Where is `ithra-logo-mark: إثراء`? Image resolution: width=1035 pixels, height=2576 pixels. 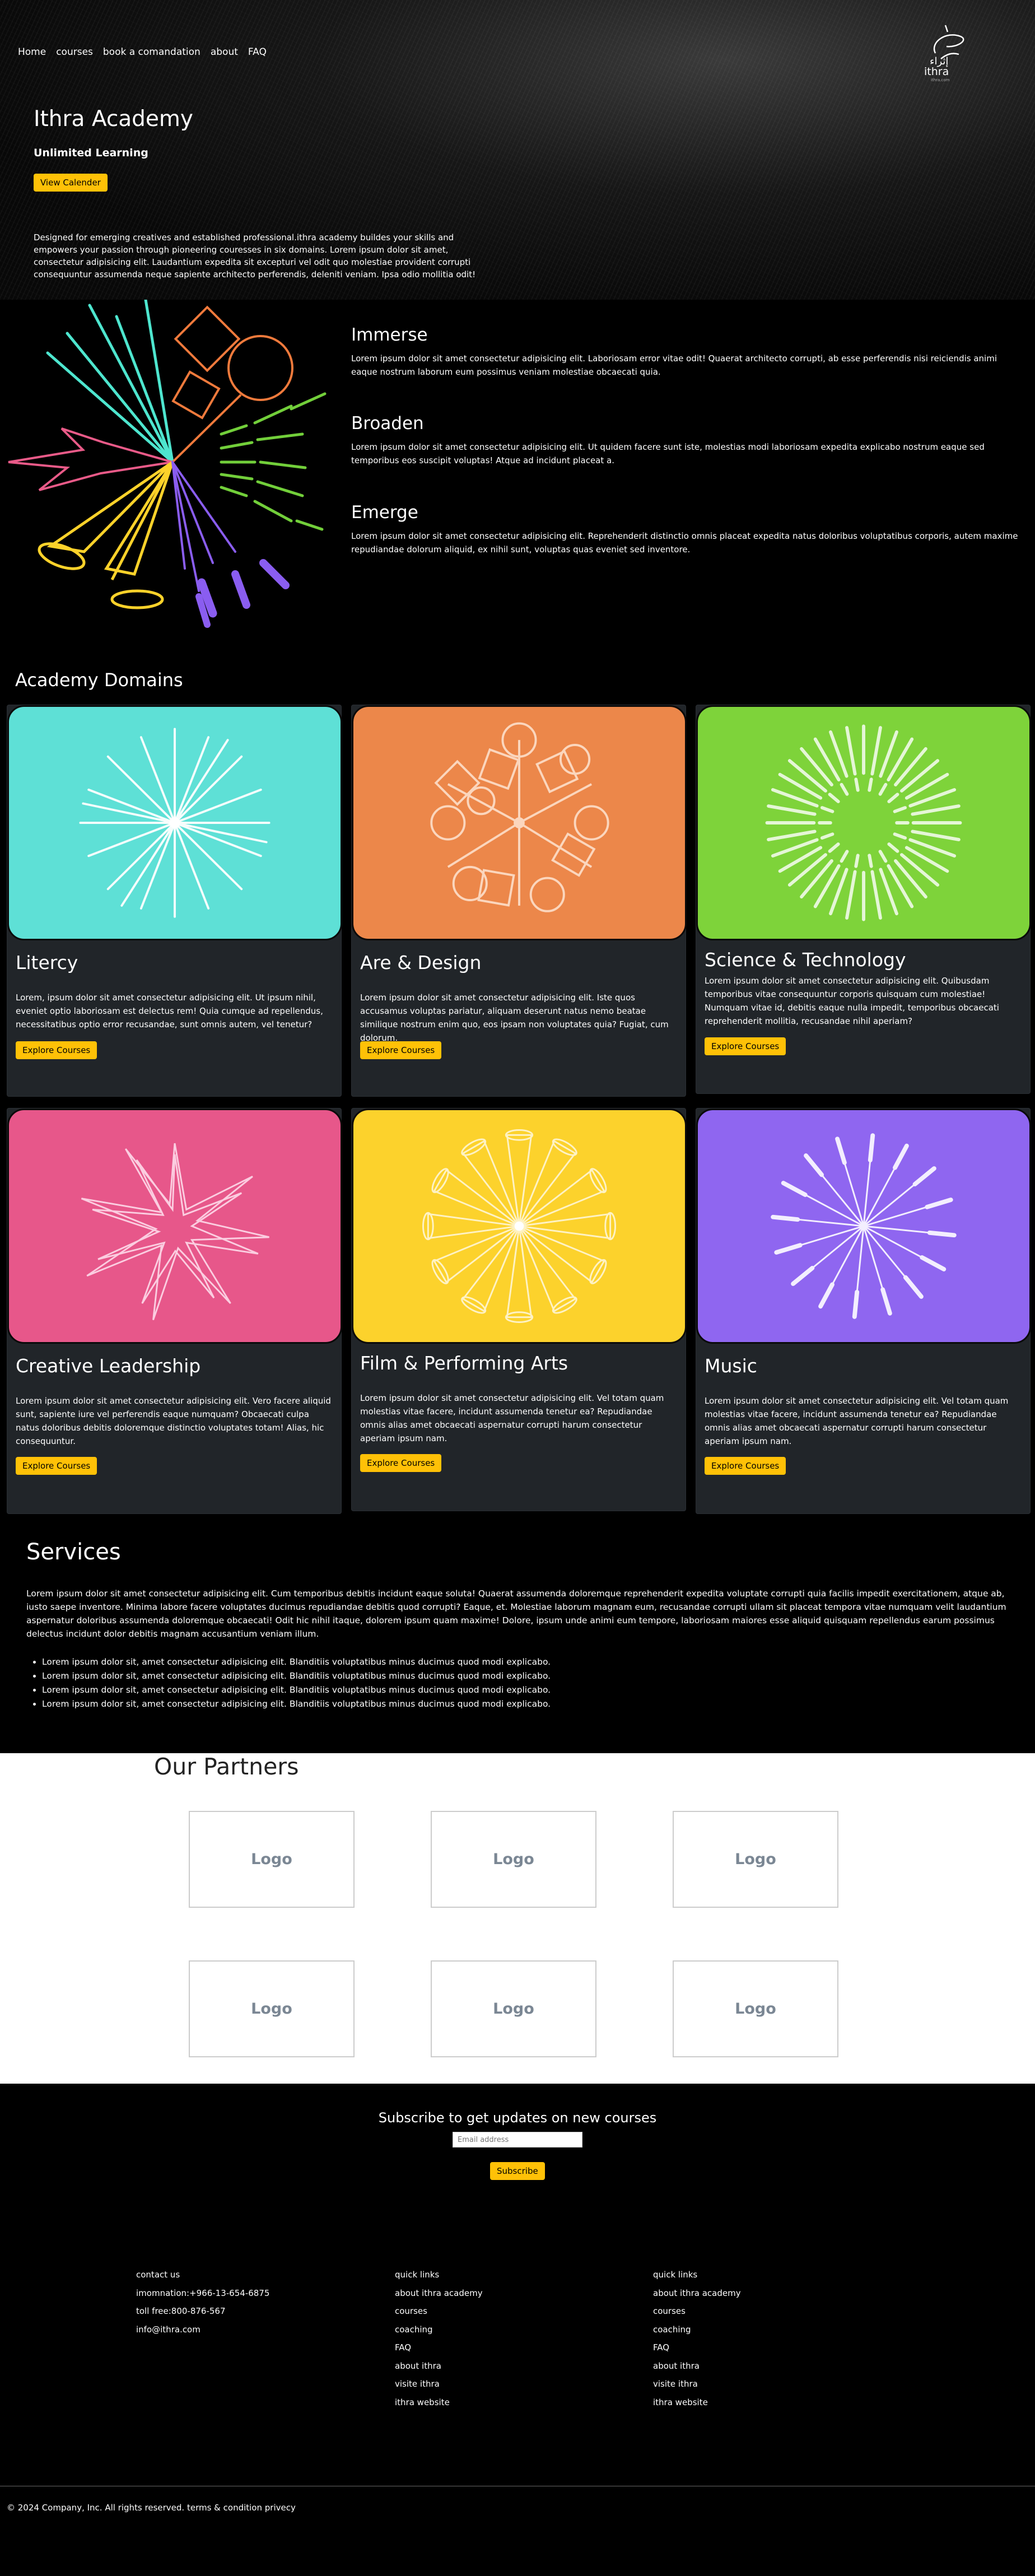 ithra-logo-mark: إثراء is located at coordinates (947, 46).